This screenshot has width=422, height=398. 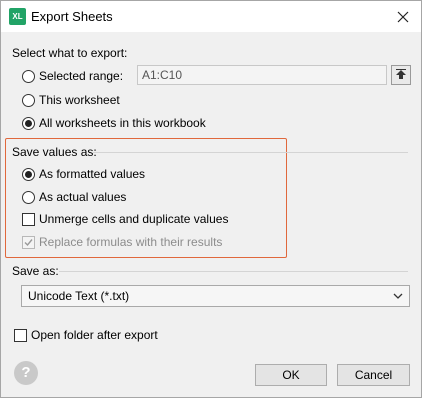 What do you see at coordinates (373, 375) in the screenshot?
I see `cancel-button: Cancel` at bounding box center [373, 375].